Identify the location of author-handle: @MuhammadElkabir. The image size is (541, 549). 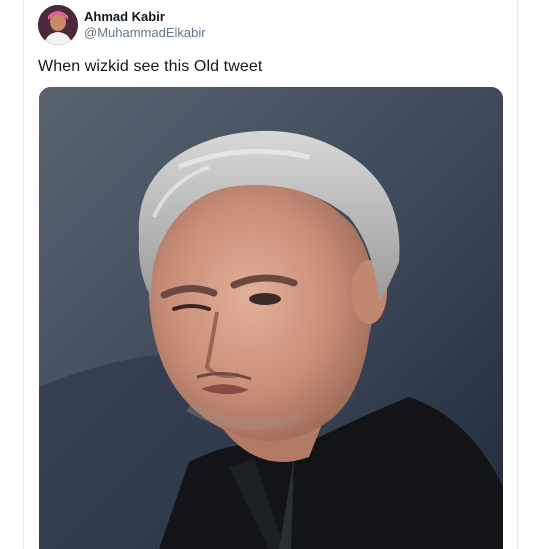
(145, 33).